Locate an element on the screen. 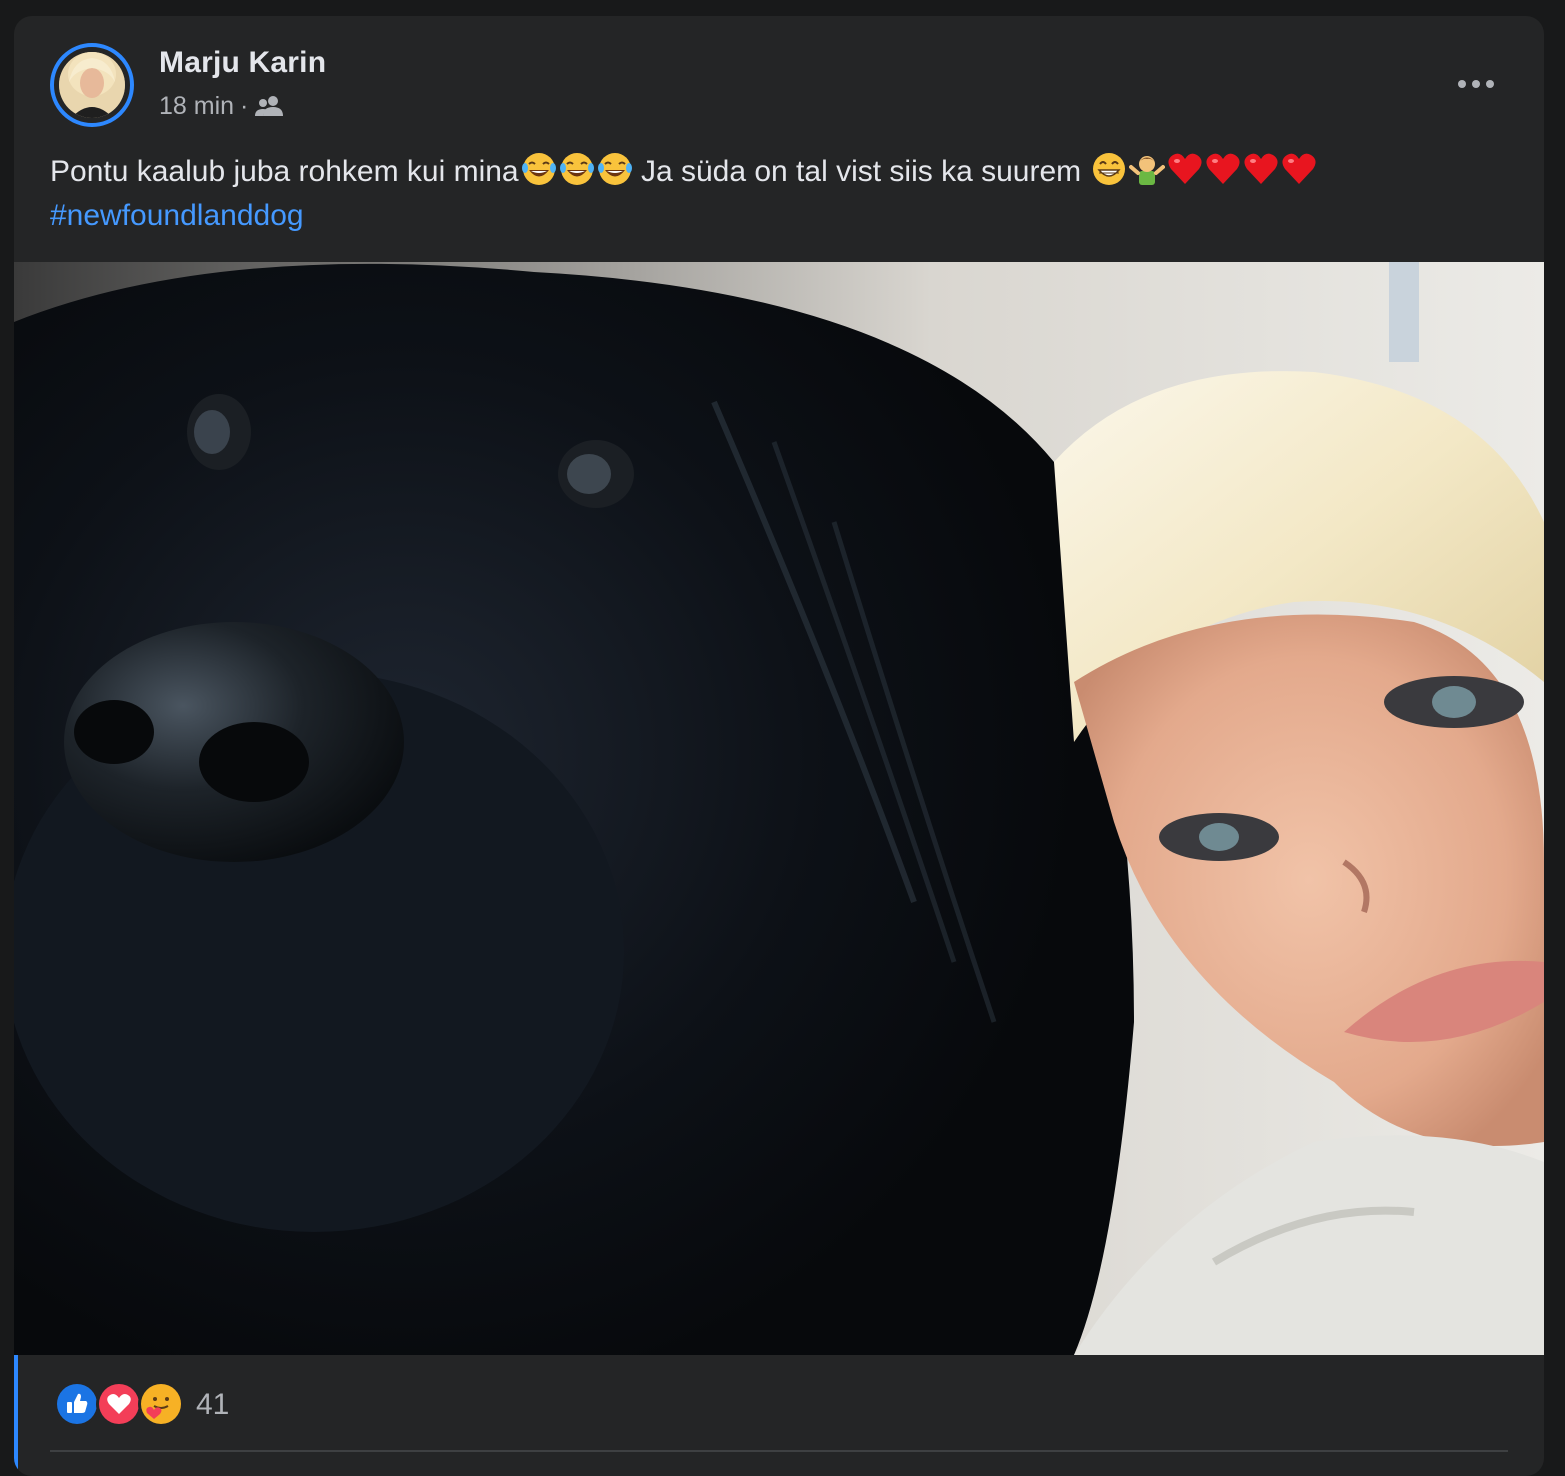 The height and width of the screenshot is (1476, 1565). author-avatar-ring is located at coordinates (92, 85).